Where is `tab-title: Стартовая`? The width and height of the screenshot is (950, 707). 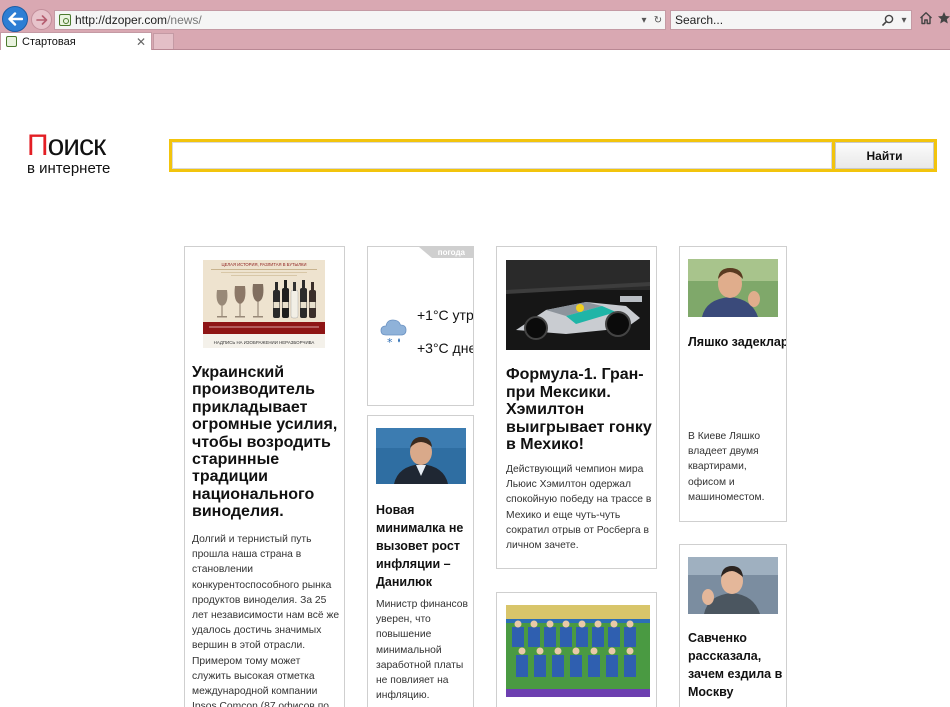 tab-title: Стартовая is located at coordinates (49, 41).